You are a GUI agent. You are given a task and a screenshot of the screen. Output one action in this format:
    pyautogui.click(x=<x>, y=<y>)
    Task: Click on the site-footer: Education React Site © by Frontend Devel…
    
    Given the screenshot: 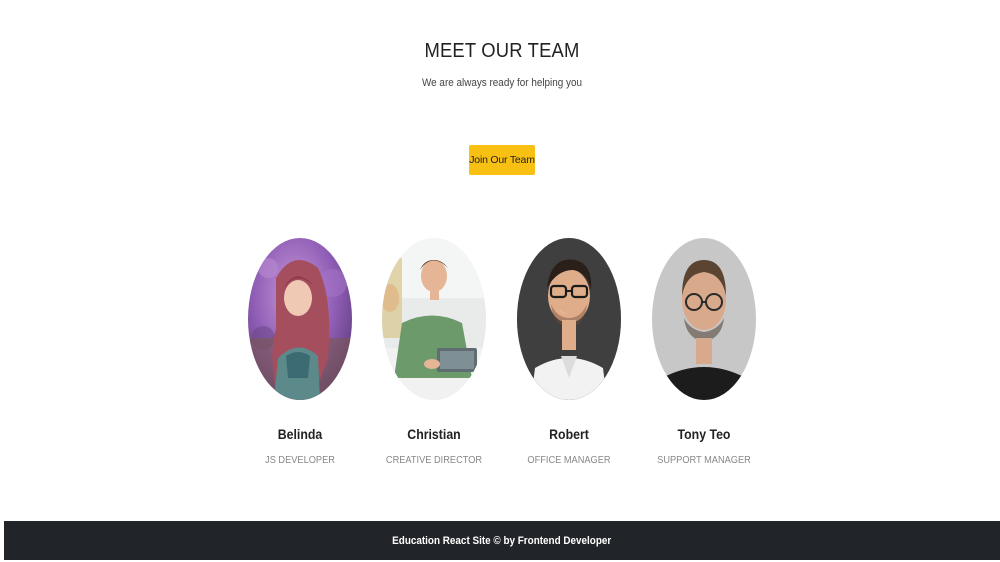 What is the action you would take?
    pyautogui.click(x=502, y=540)
    